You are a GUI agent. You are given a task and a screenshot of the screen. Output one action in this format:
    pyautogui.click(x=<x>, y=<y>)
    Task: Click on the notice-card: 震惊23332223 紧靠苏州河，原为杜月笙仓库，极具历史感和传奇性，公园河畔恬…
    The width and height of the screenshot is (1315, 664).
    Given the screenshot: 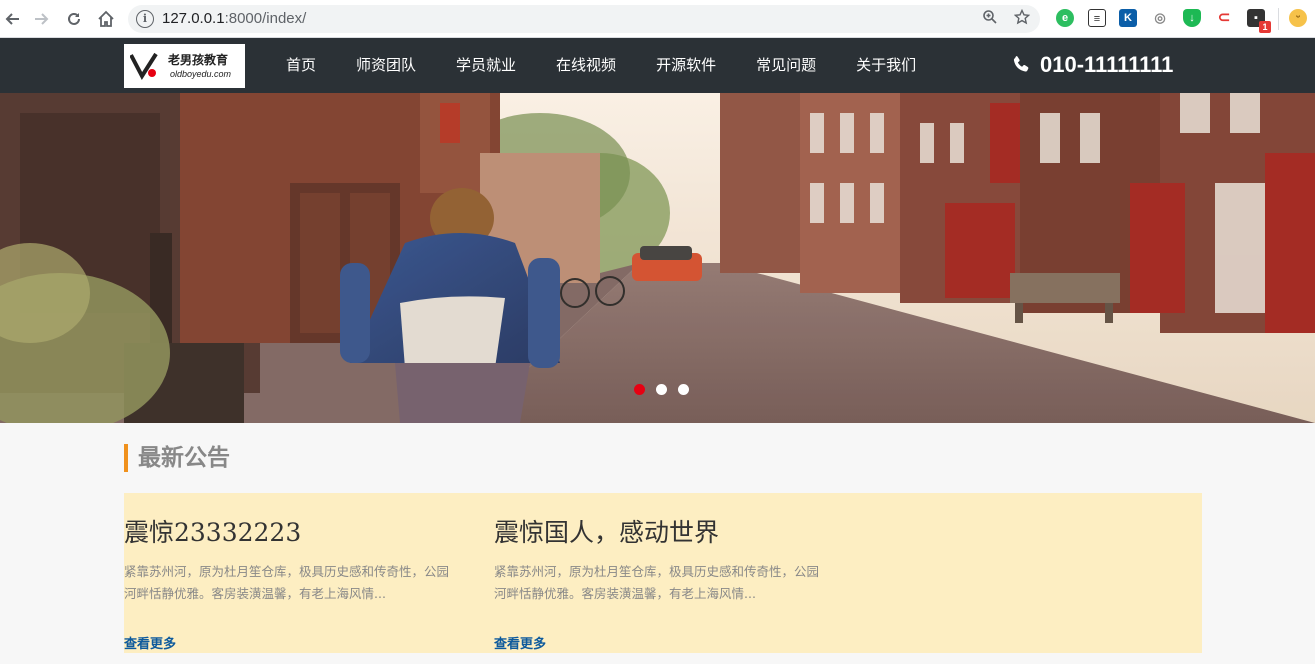 What is the action you would take?
    pyautogui.click(x=289, y=572)
    